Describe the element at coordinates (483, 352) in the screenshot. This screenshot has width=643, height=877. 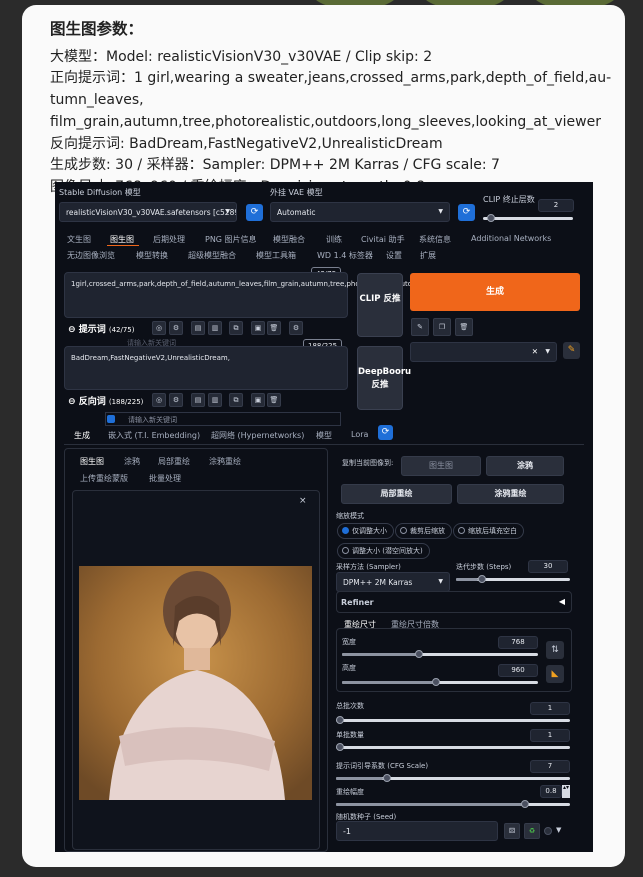
I see `style-select: ✕ ▼` at that location.